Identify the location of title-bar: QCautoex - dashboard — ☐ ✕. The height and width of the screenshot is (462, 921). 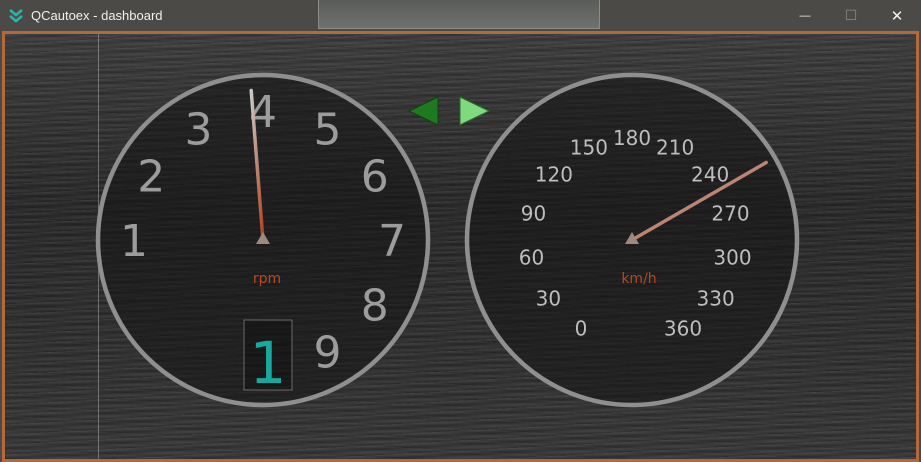
(460, 15).